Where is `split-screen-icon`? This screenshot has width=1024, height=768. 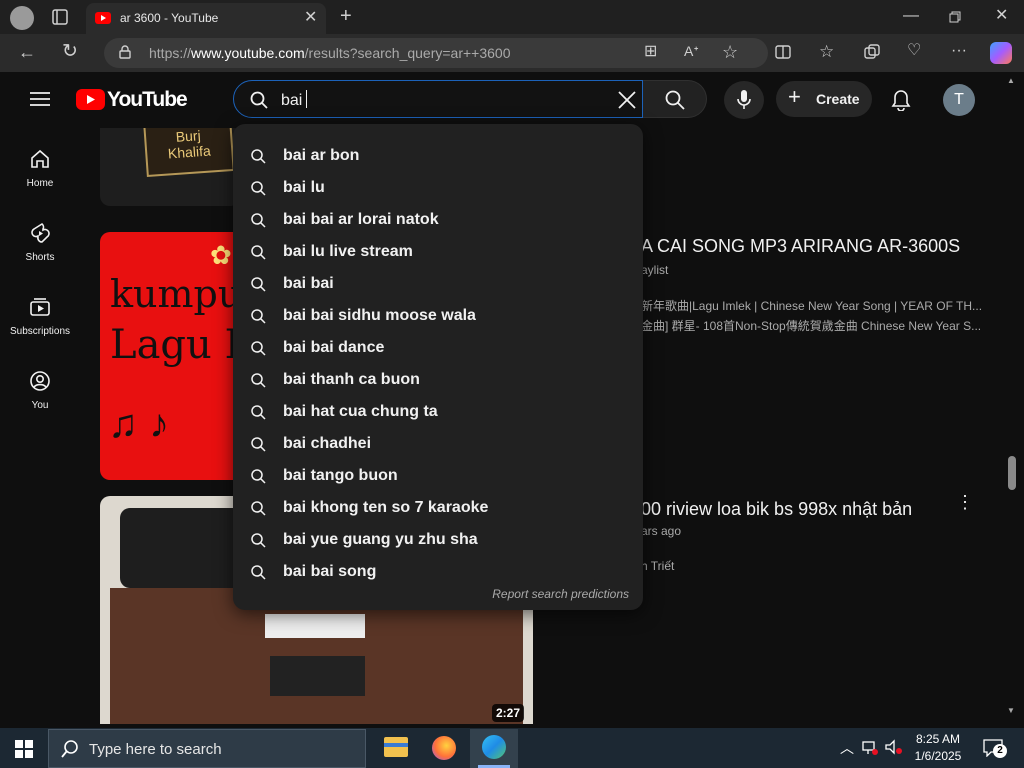
split-screen-icon is located at coordinates (783, 52).